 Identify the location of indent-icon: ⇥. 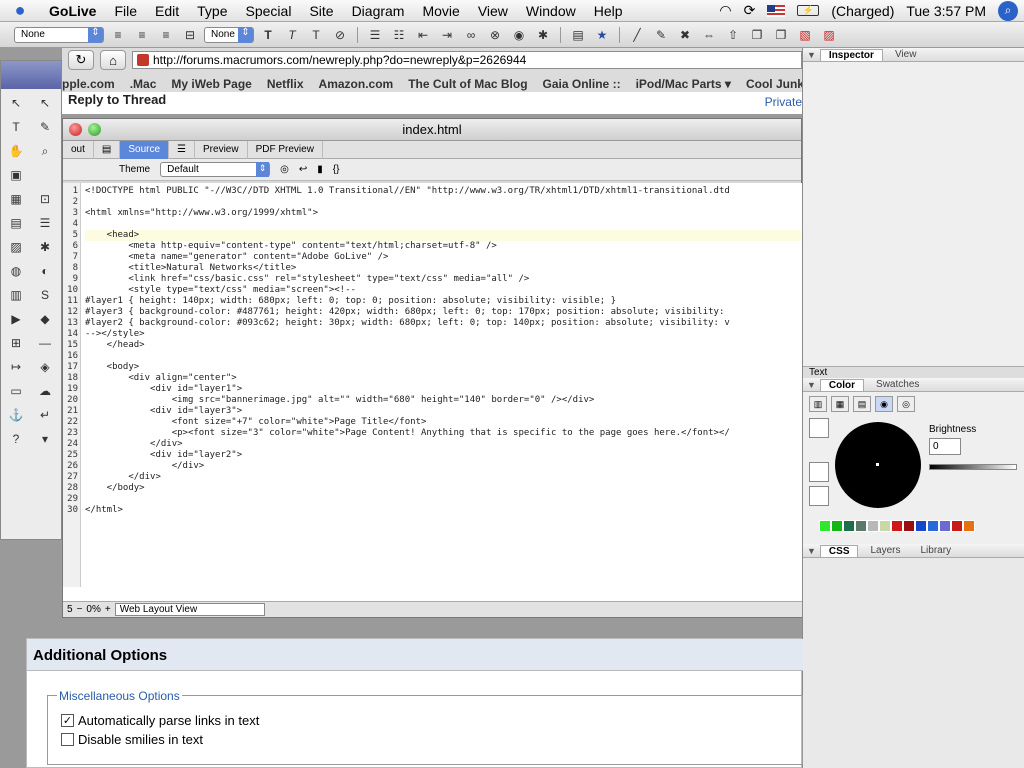
(447, 35).